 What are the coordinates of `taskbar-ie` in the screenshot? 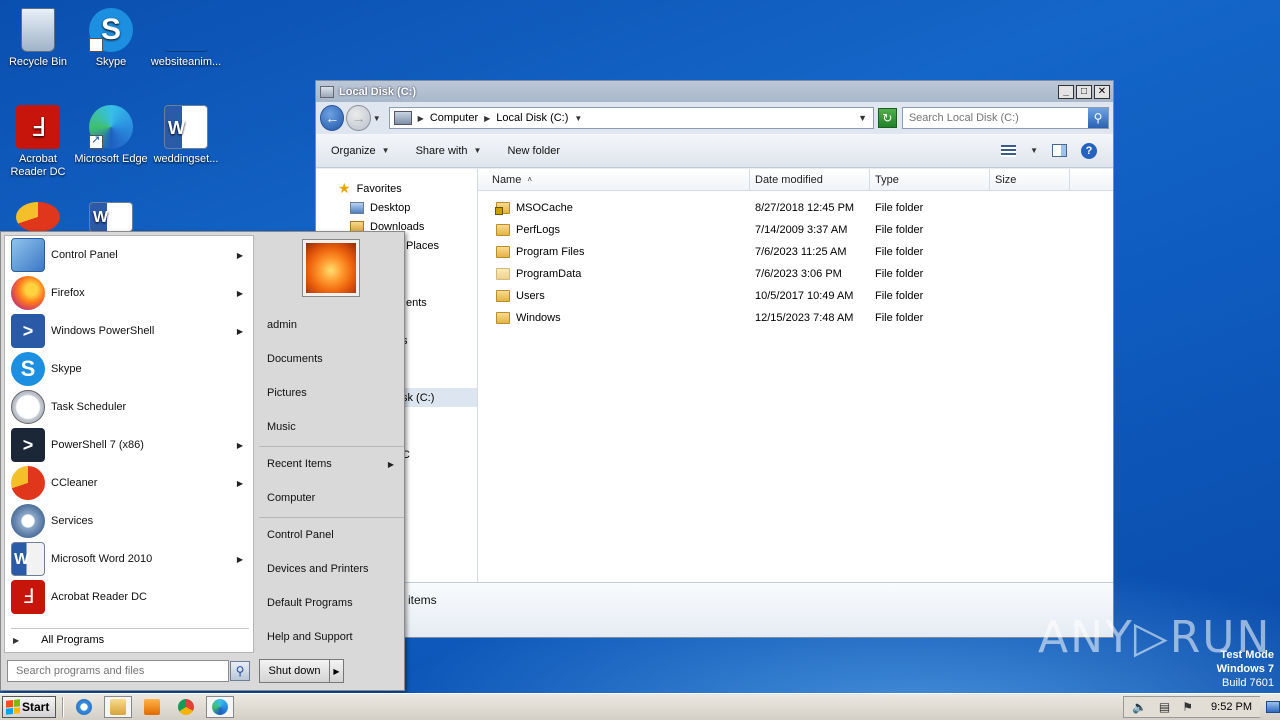 It's located at (84, 707).